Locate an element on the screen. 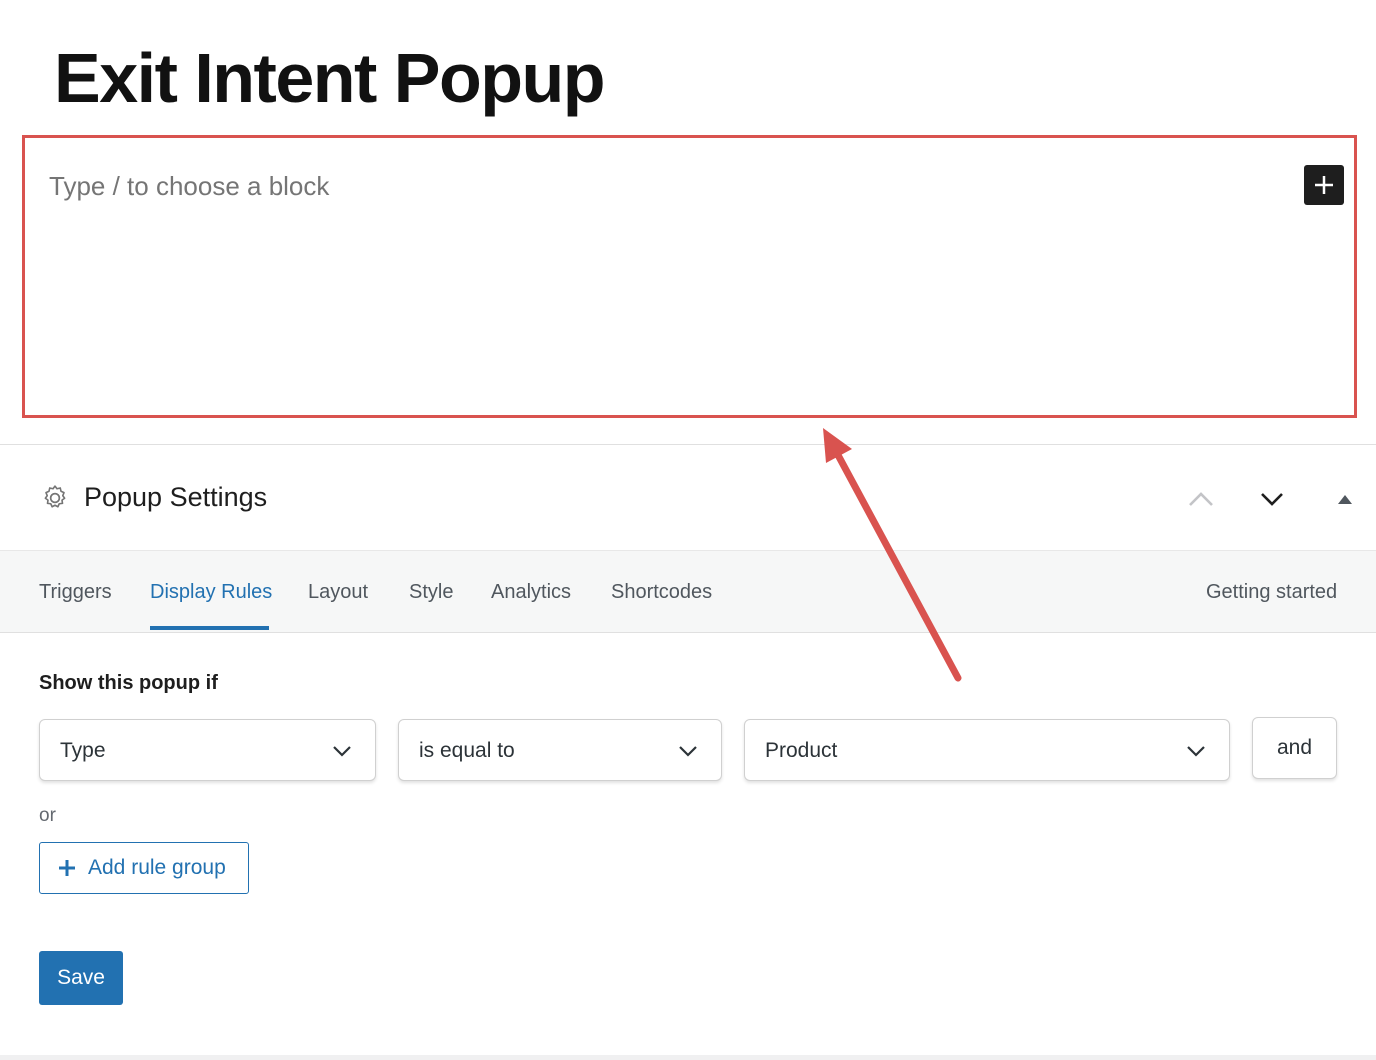  rule-value-select: Product is located at coordinates (987, 750).